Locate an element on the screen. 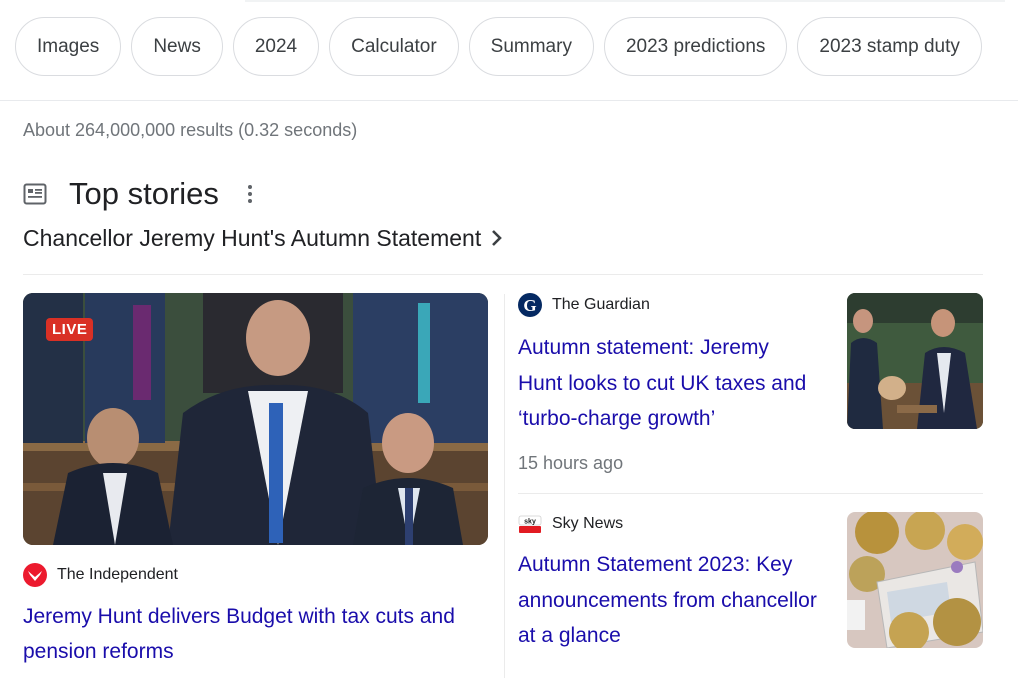  chip-calculator: Calculator is located at coordinates (394, 46).